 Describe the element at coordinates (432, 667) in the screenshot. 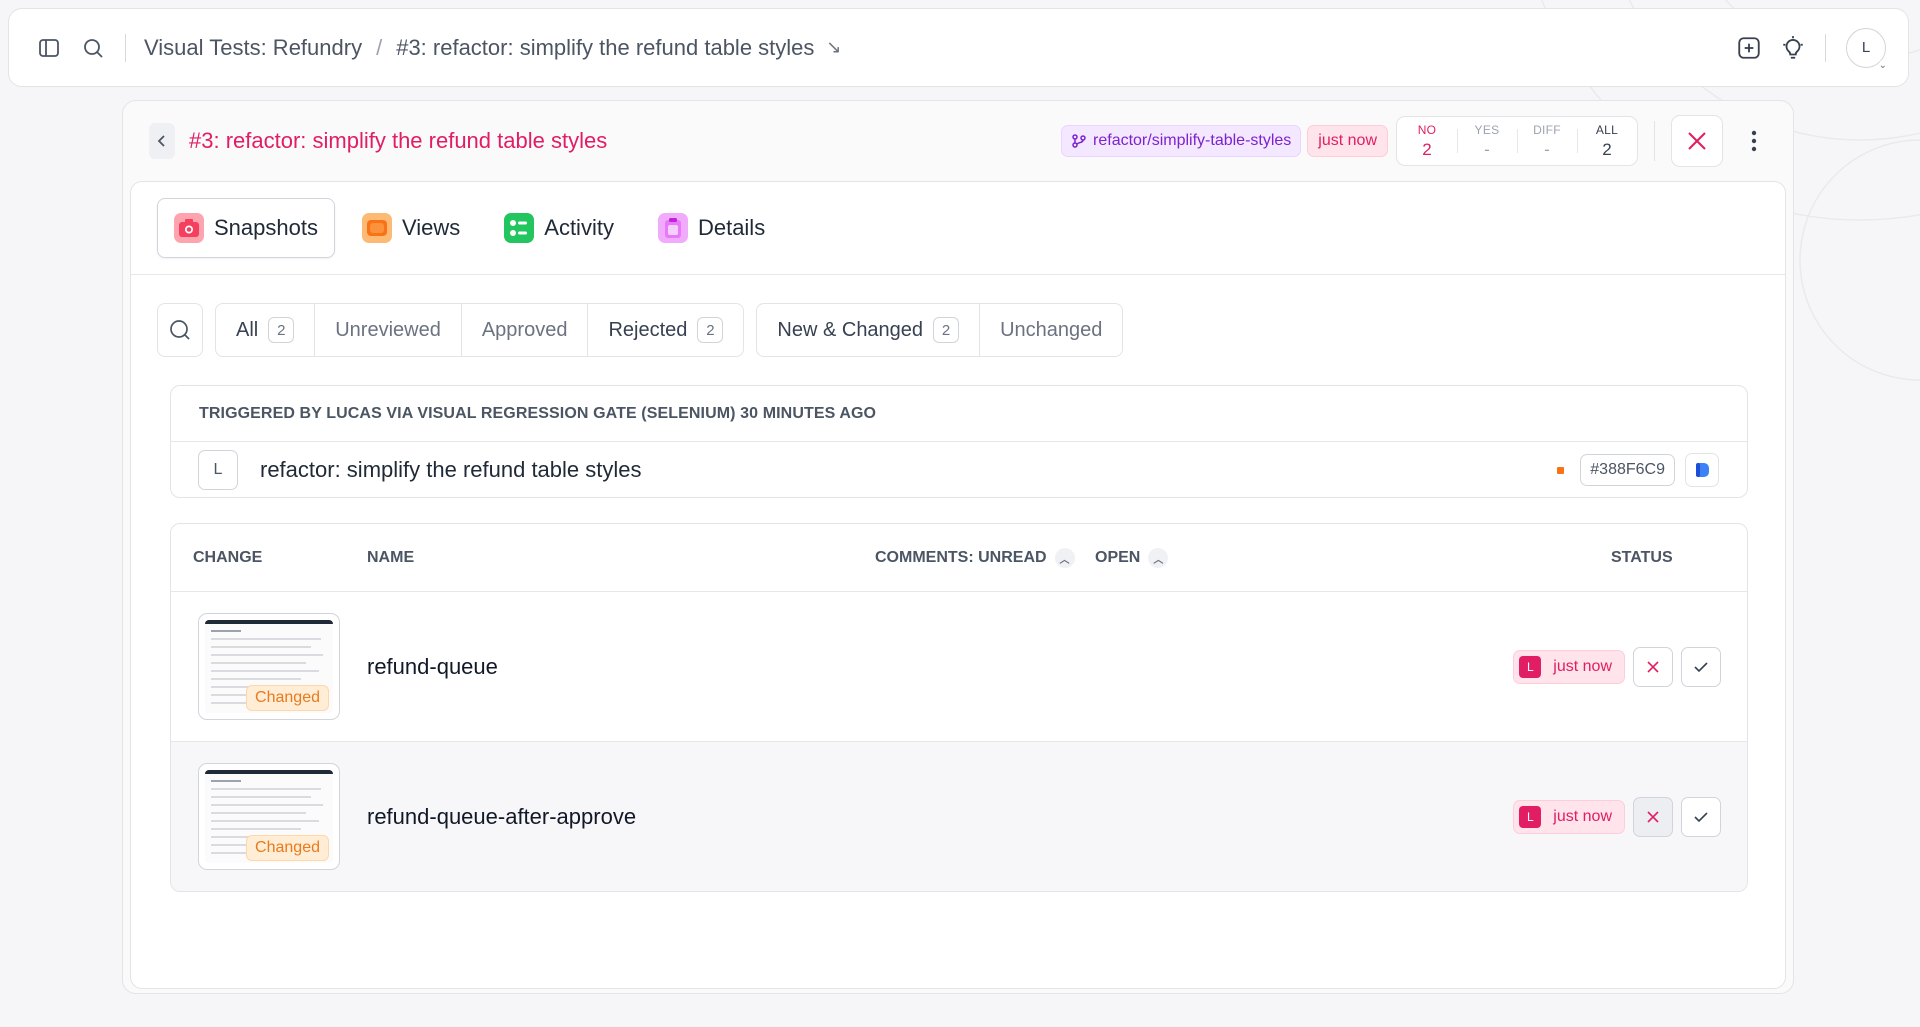

I see `snapshot-name: refund-queue` at that location.